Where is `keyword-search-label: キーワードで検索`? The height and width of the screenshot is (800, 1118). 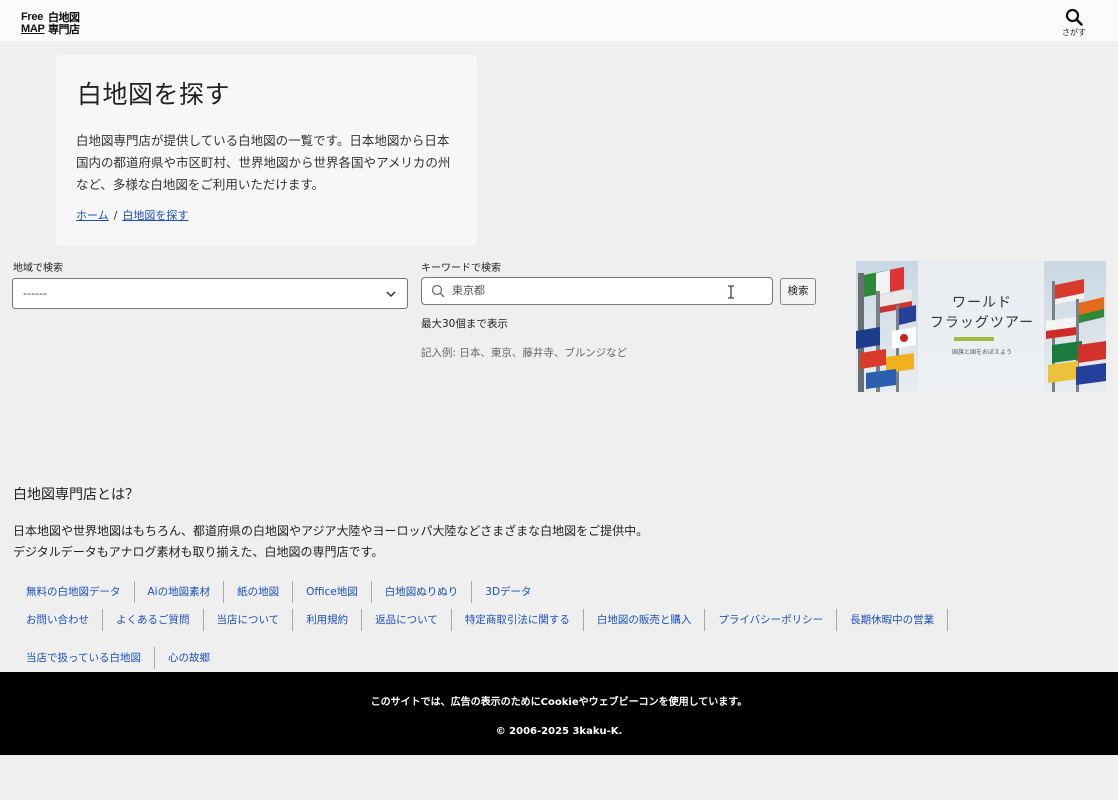 keyword-search-label: キーワードで検索 is located at coordinates (461, 268).